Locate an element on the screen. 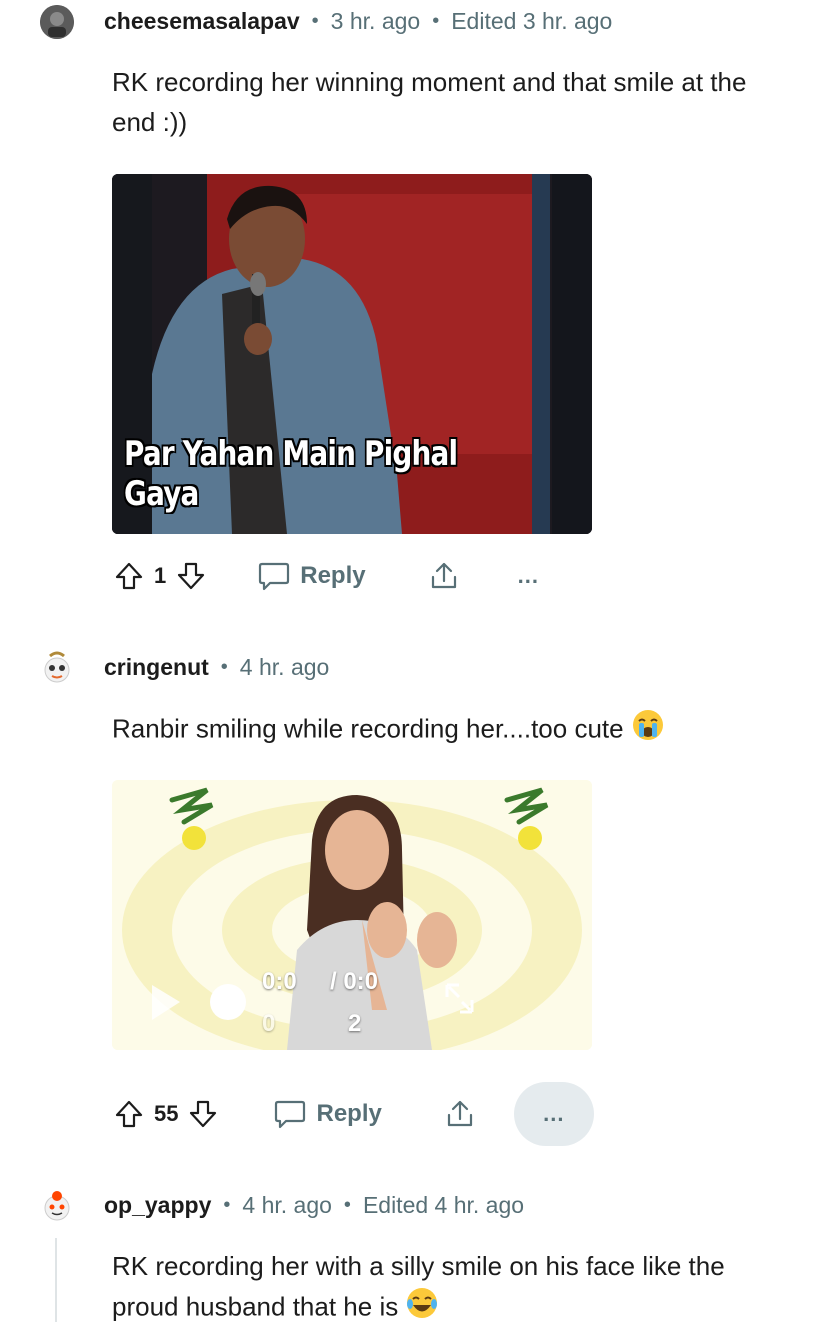 The height and width of the screenshot is (1331, 828). comment-meta: cringenut • 4 hr. ago is located at coordinates (216, 667).